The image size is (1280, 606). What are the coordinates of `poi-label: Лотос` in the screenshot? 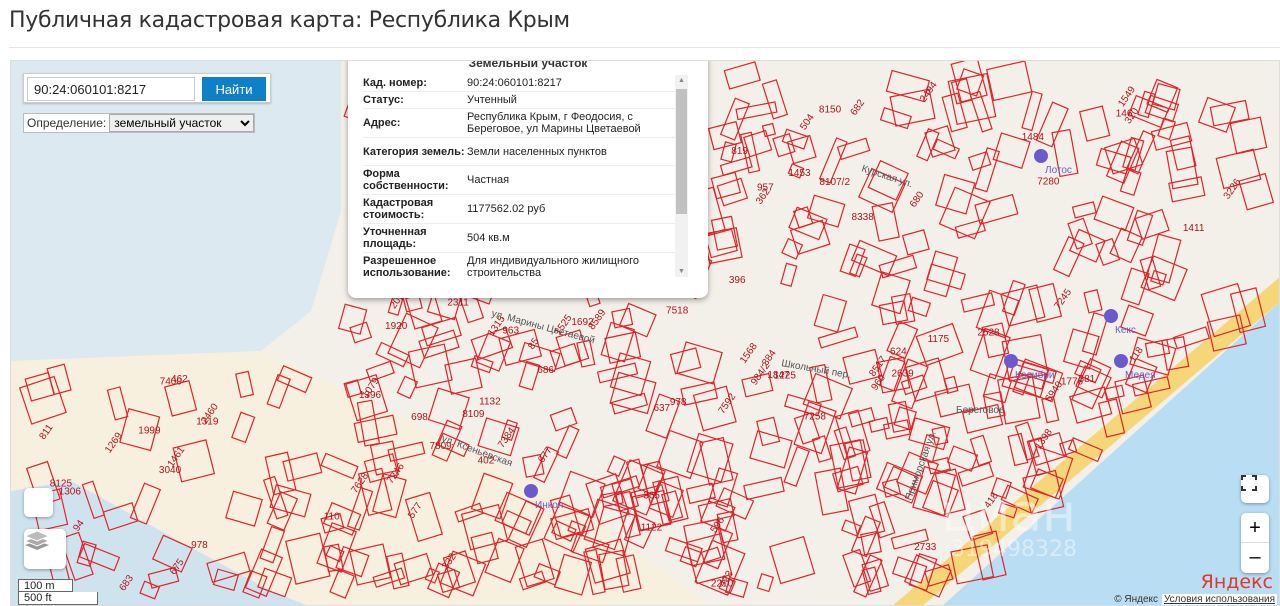 It's located at (1058, 170).